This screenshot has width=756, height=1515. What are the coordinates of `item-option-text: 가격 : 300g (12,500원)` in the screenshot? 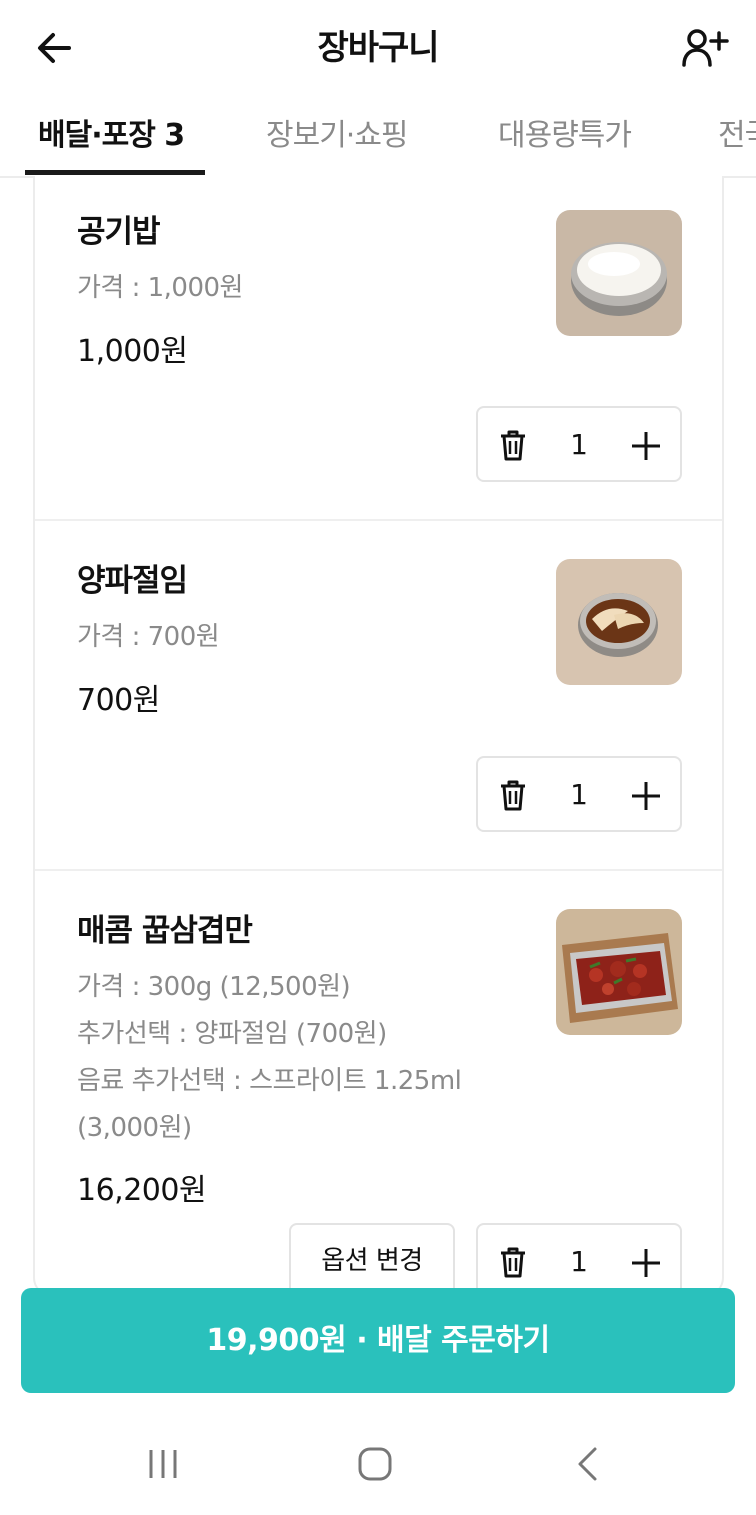 It's located at (214, 987).